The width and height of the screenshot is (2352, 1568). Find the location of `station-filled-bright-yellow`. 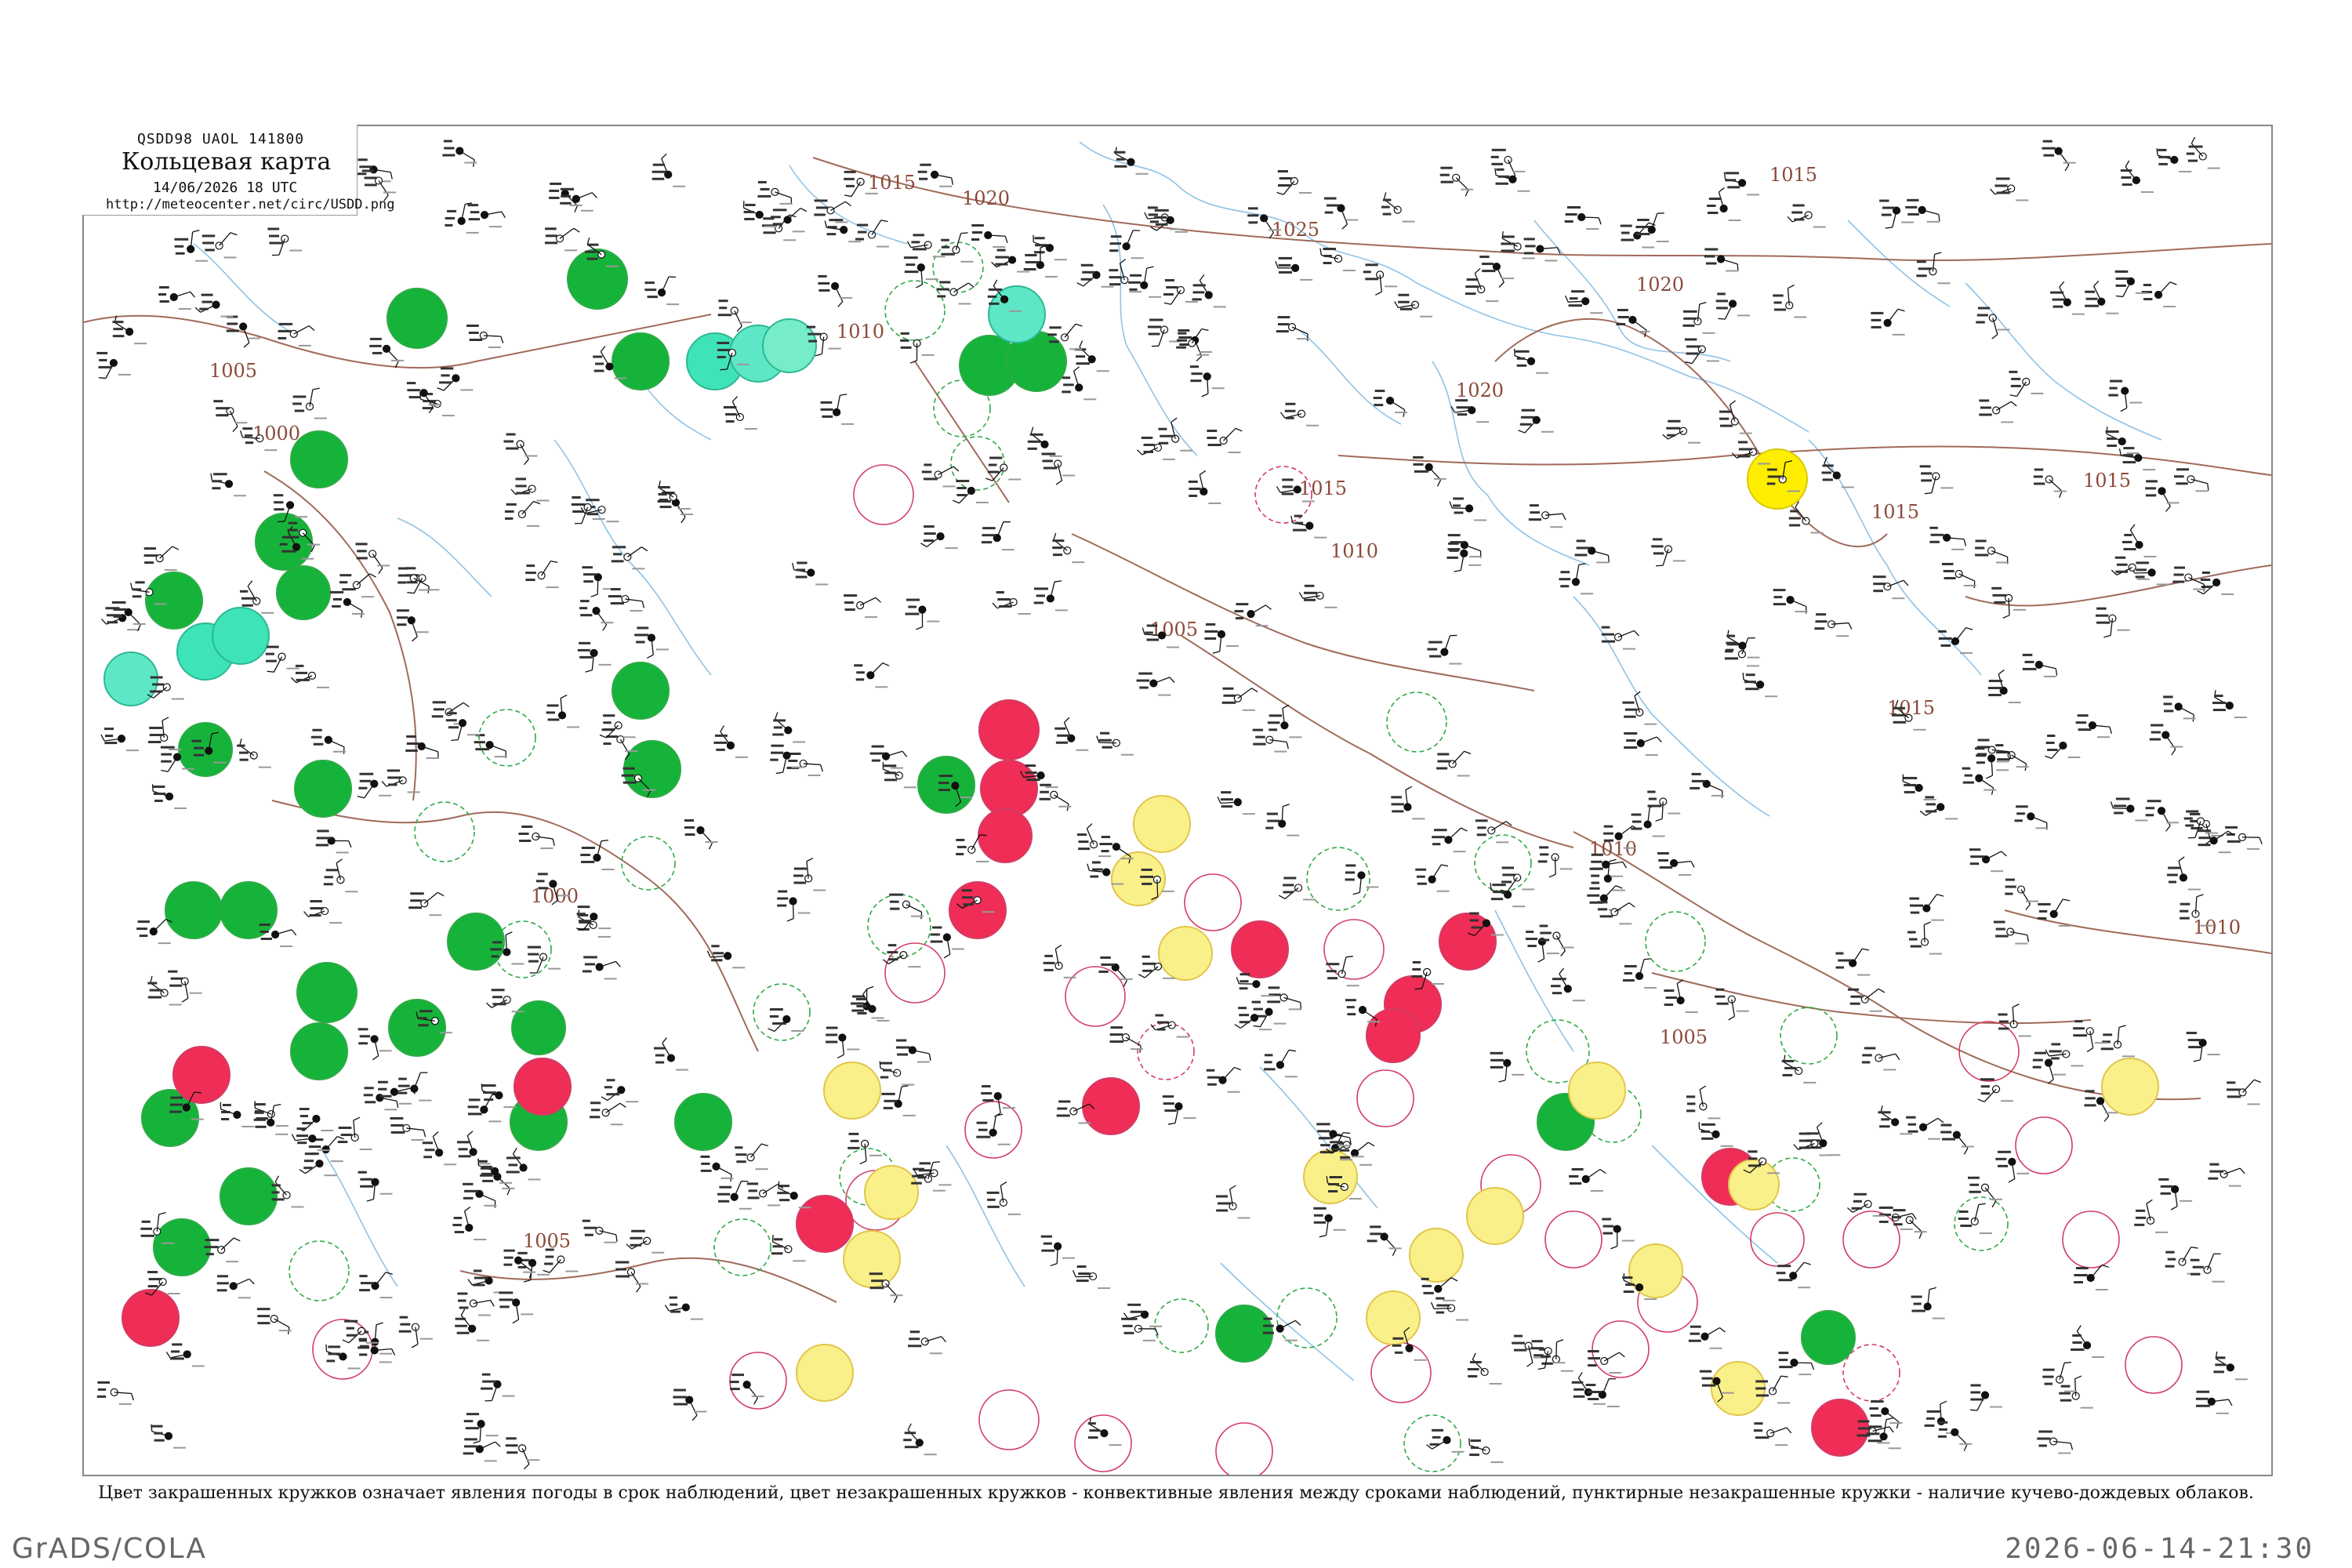

station-filled-bright-yellow is located at coordinates (1778, 479).